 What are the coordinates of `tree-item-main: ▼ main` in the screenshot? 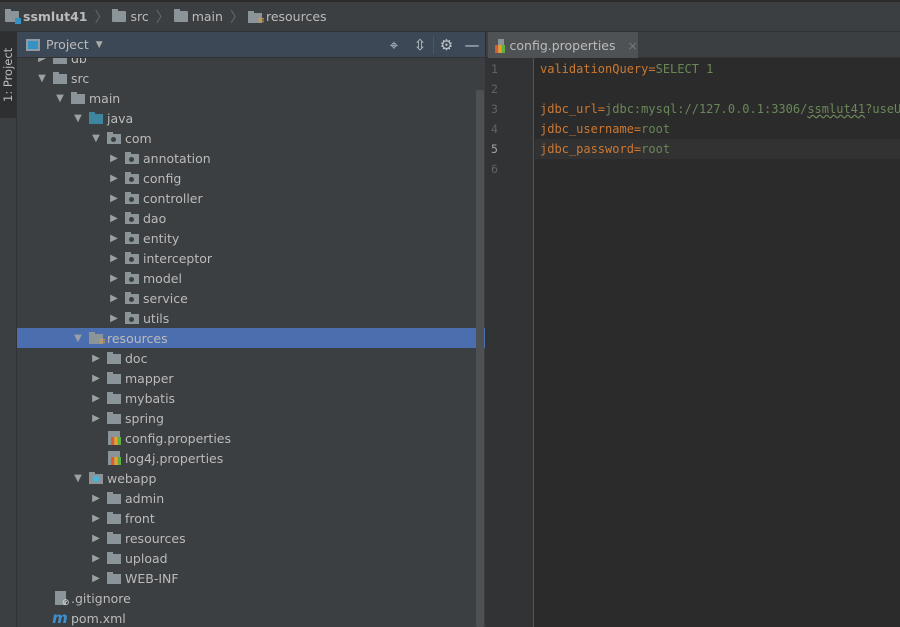 It's located at (246, 98).